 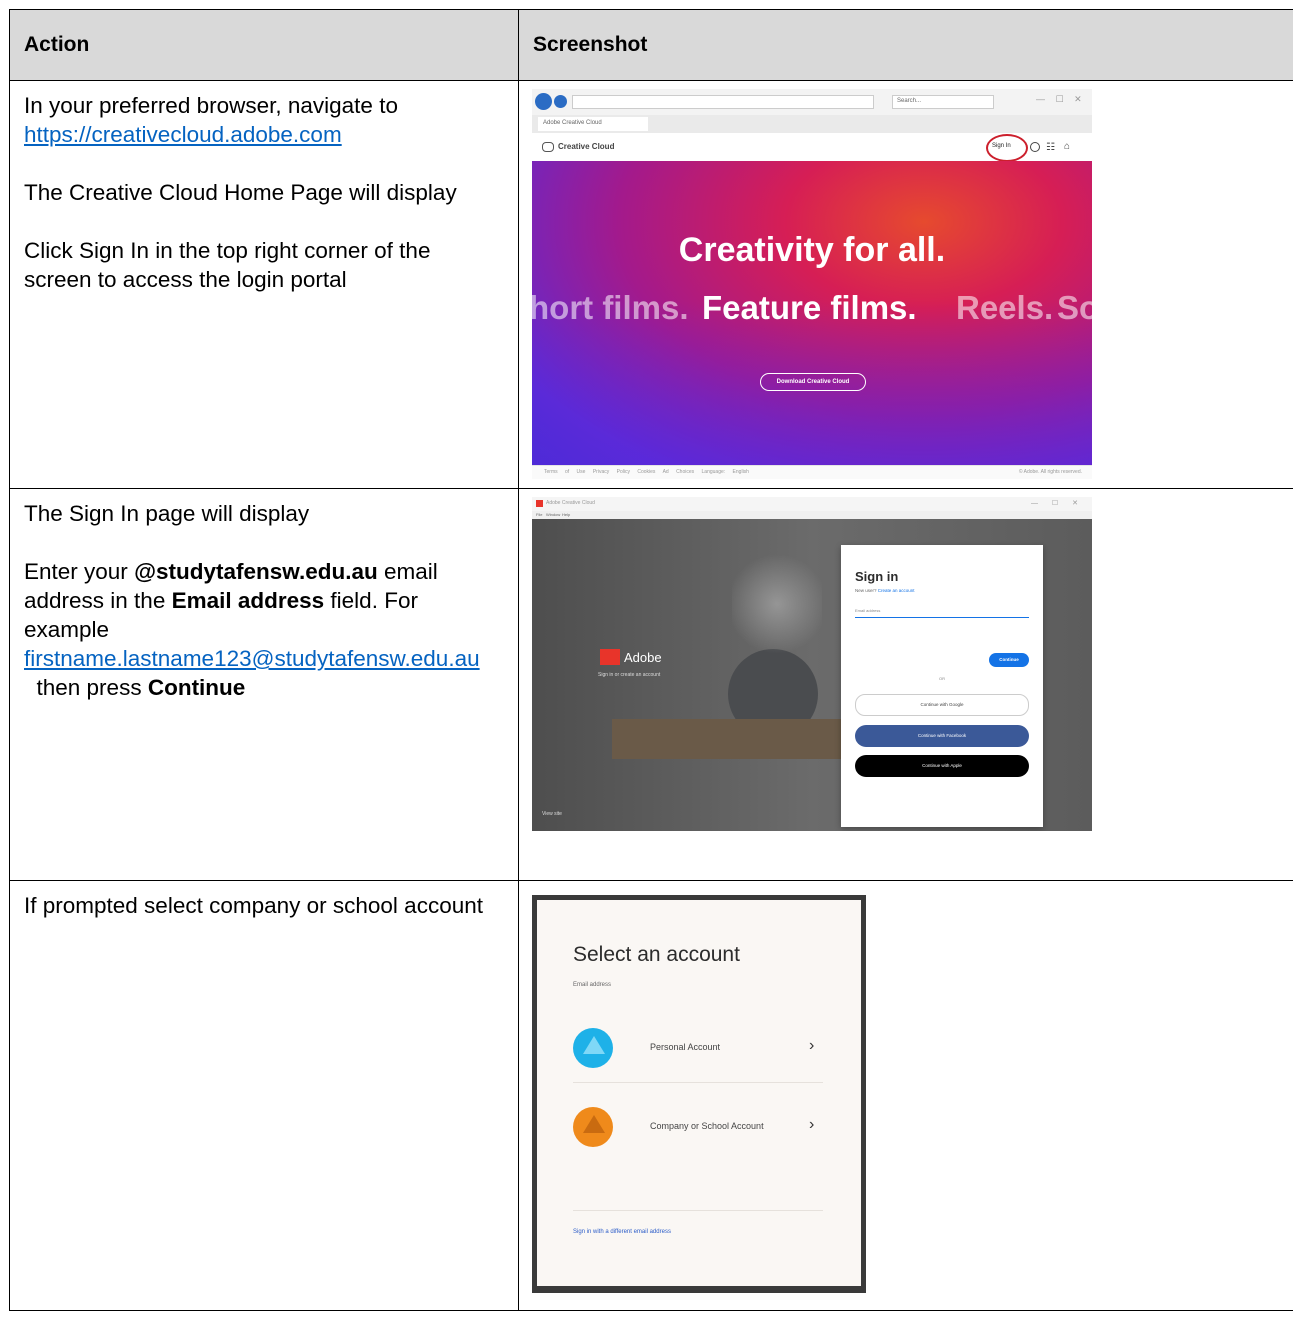 What do you see at coordinates (183, 134) in the screenshot?
I see `creative-cloud-link: https://creativecloud.adobe.com` at bounding box center [183, 134].